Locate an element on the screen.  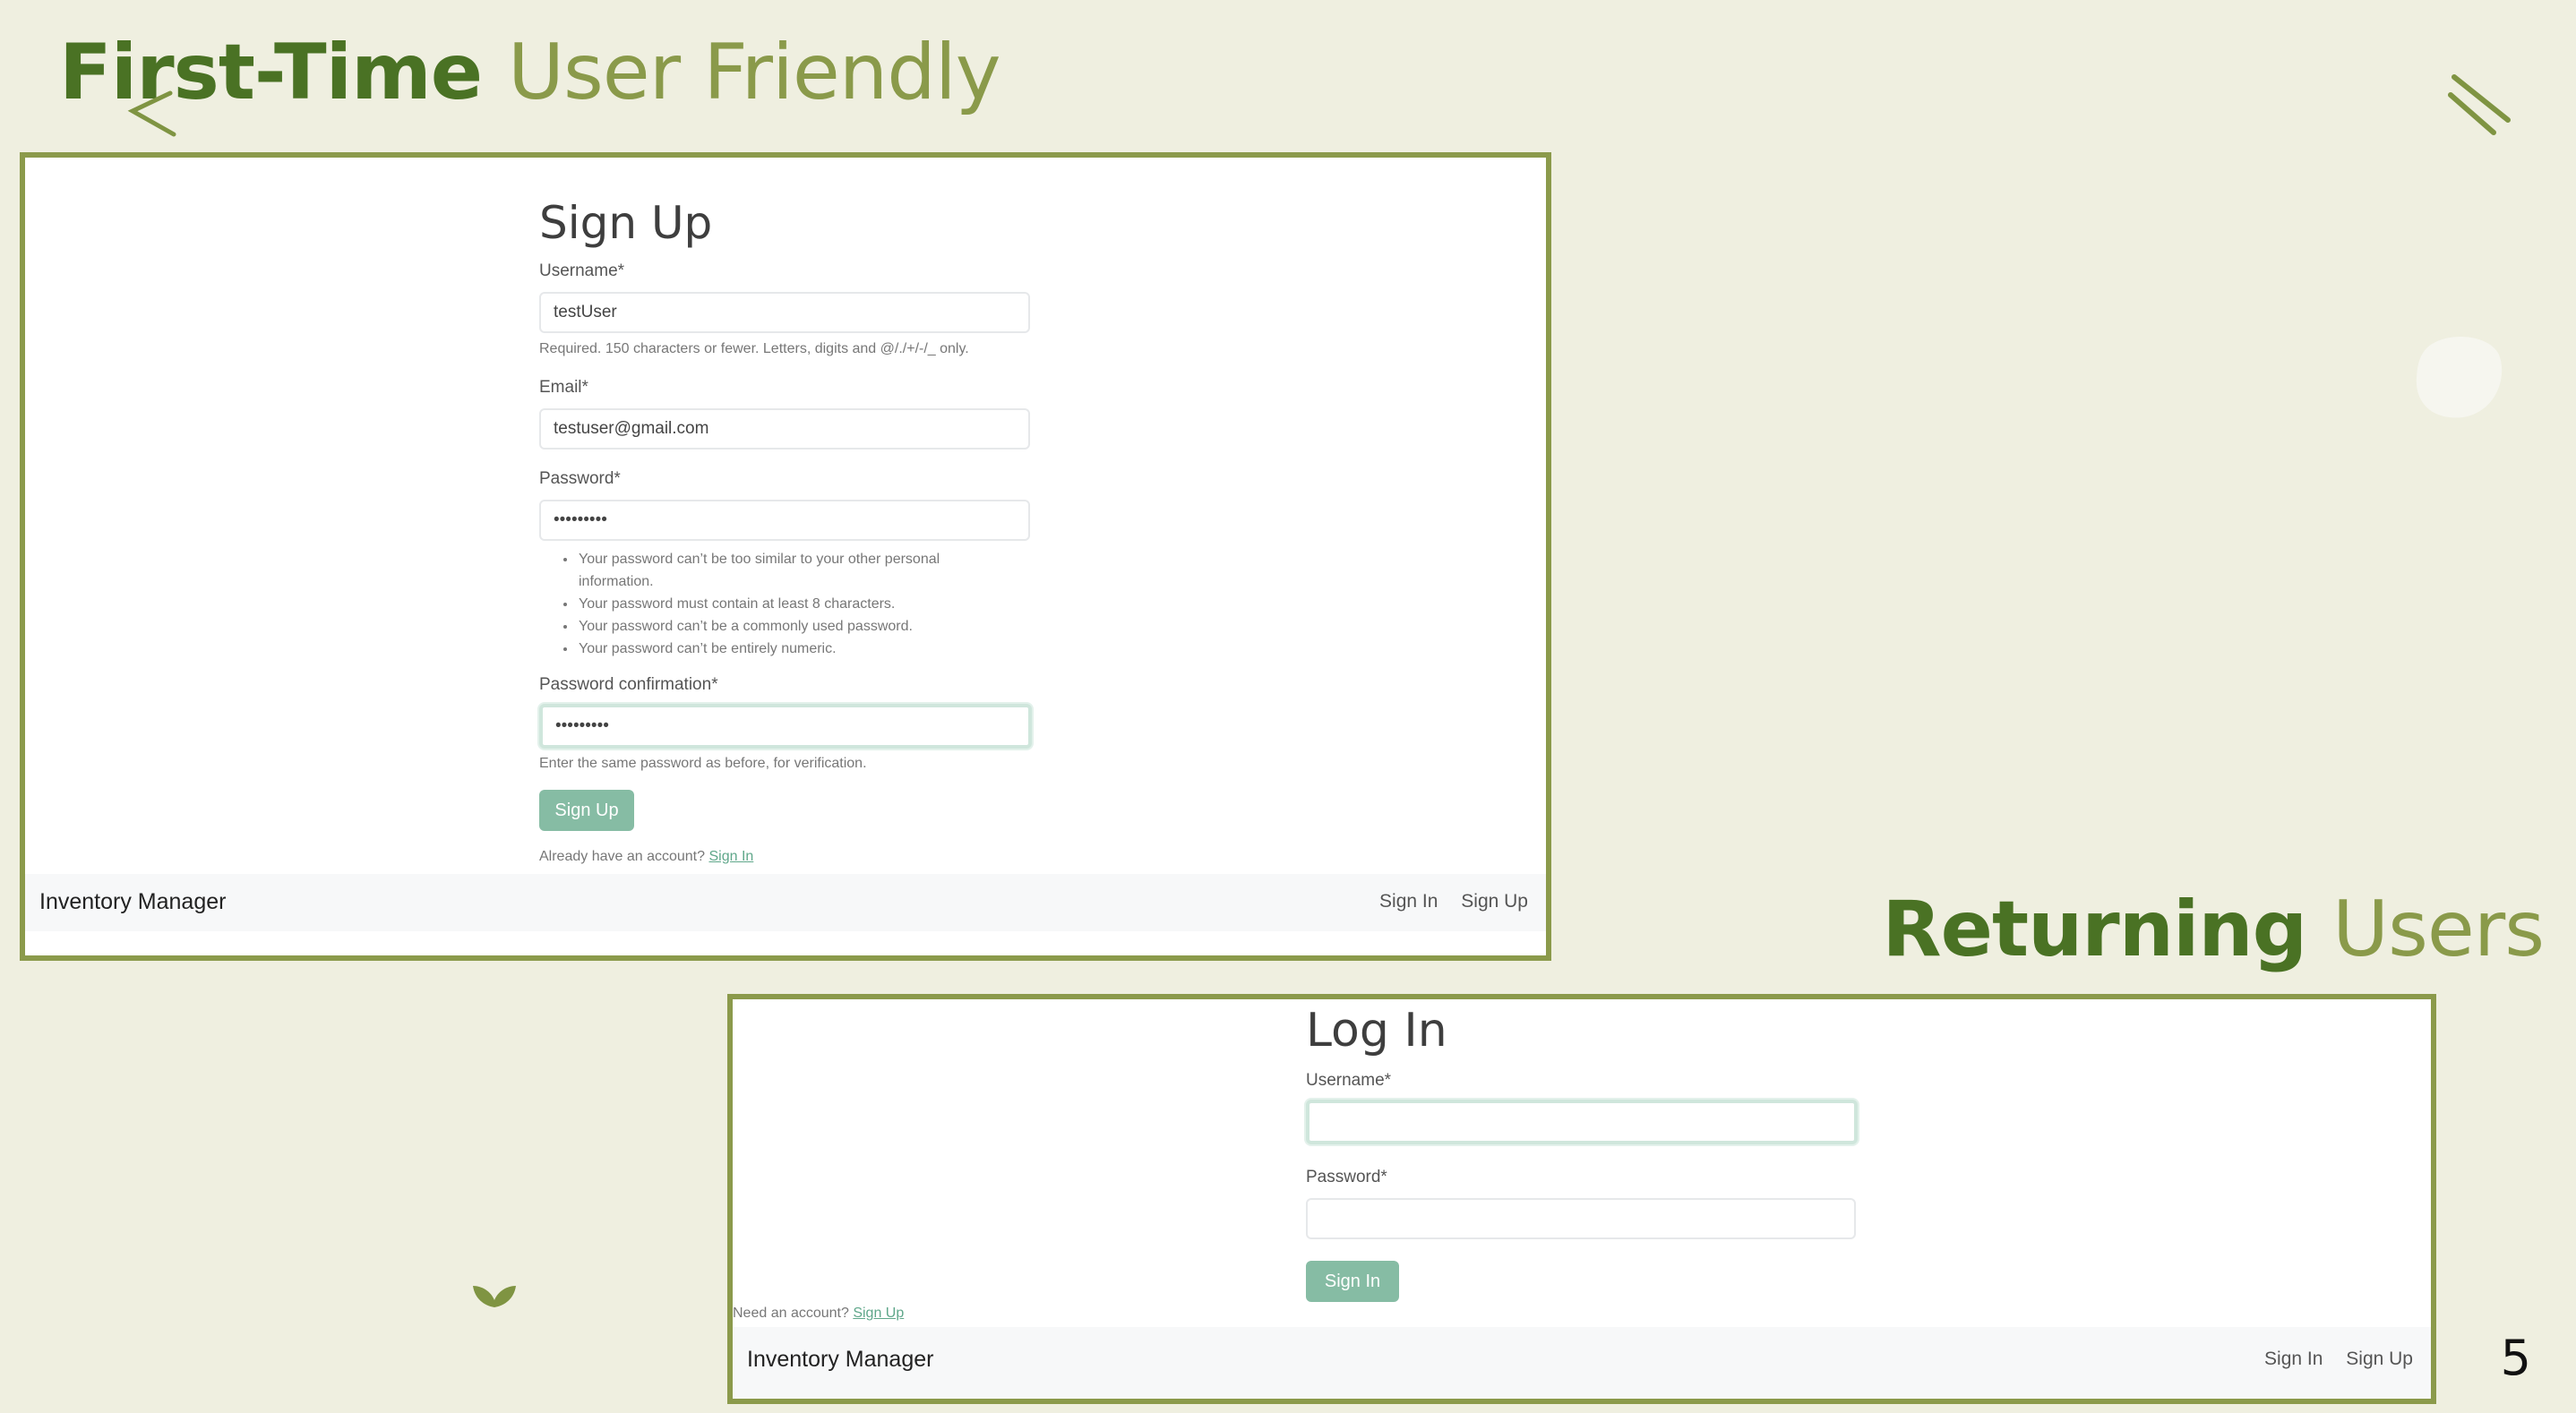
returning-title: Returning Users is located at coordinates (2213, 930).